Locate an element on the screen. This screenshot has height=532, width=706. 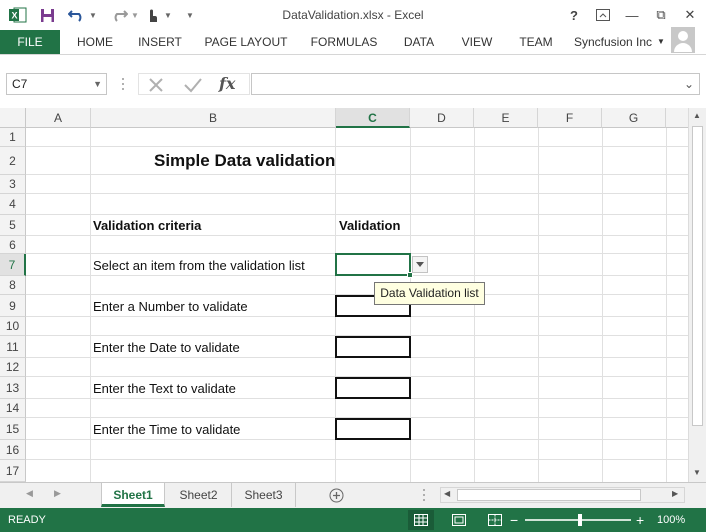
validation-cell-time is located at coordinates (373, 429).